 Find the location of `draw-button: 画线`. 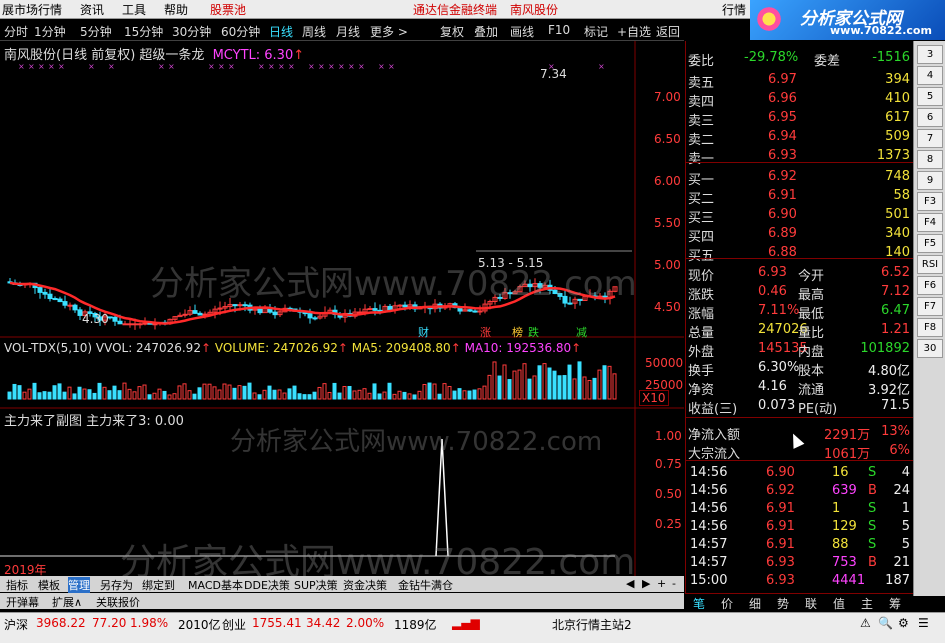

draw-button: 画线 is located at coordinates (522, 31).